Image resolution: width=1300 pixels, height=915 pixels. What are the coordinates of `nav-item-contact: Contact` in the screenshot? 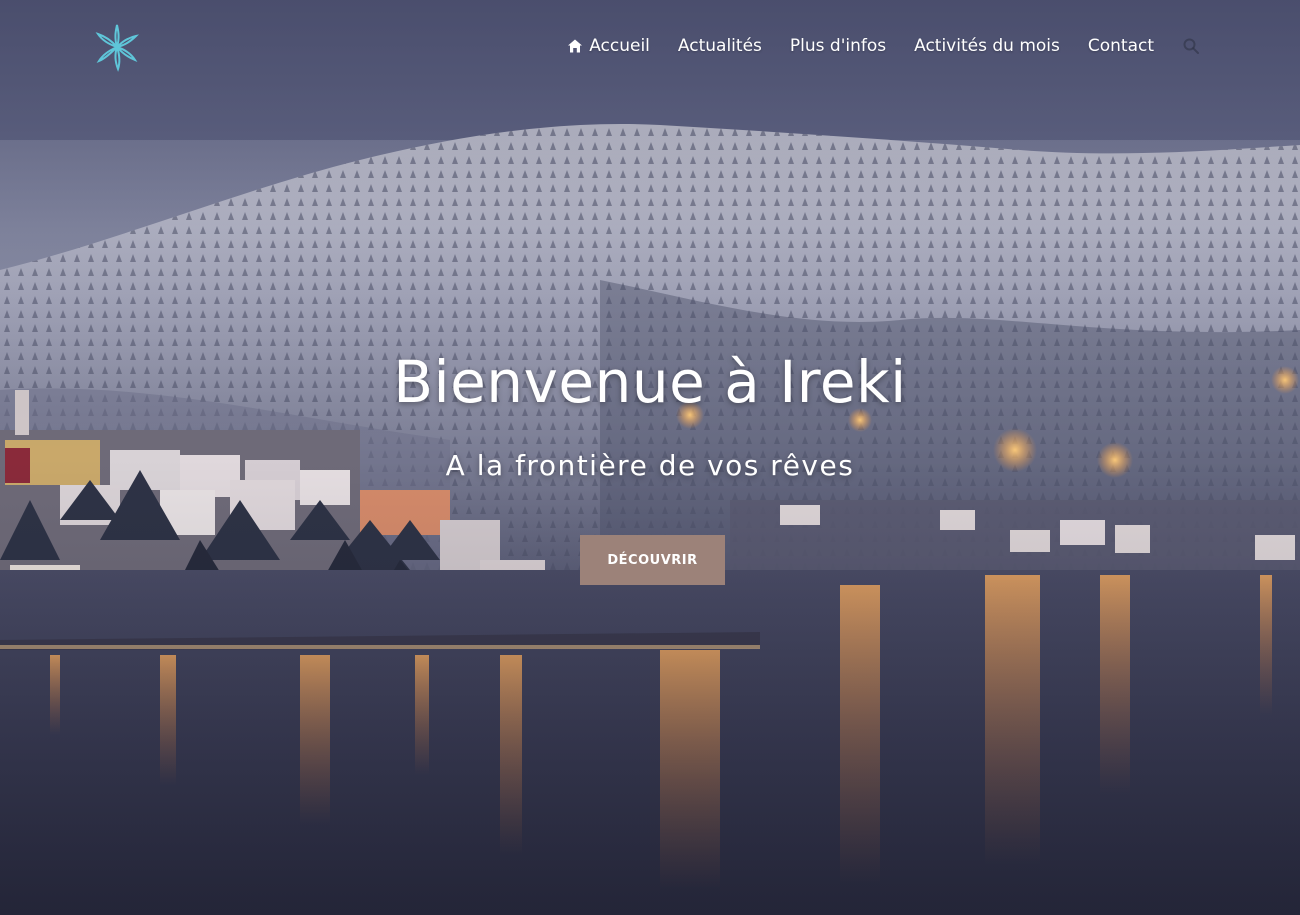 It's located at (1121, 46).